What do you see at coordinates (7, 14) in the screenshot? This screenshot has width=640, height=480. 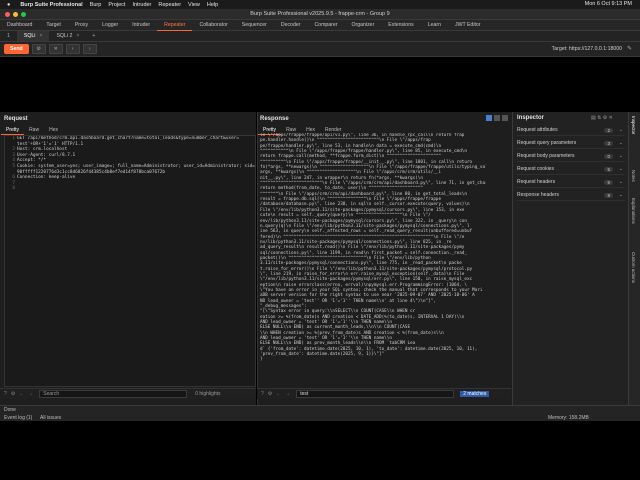 I see `close-window-icon` at bounding box center [7, 14].